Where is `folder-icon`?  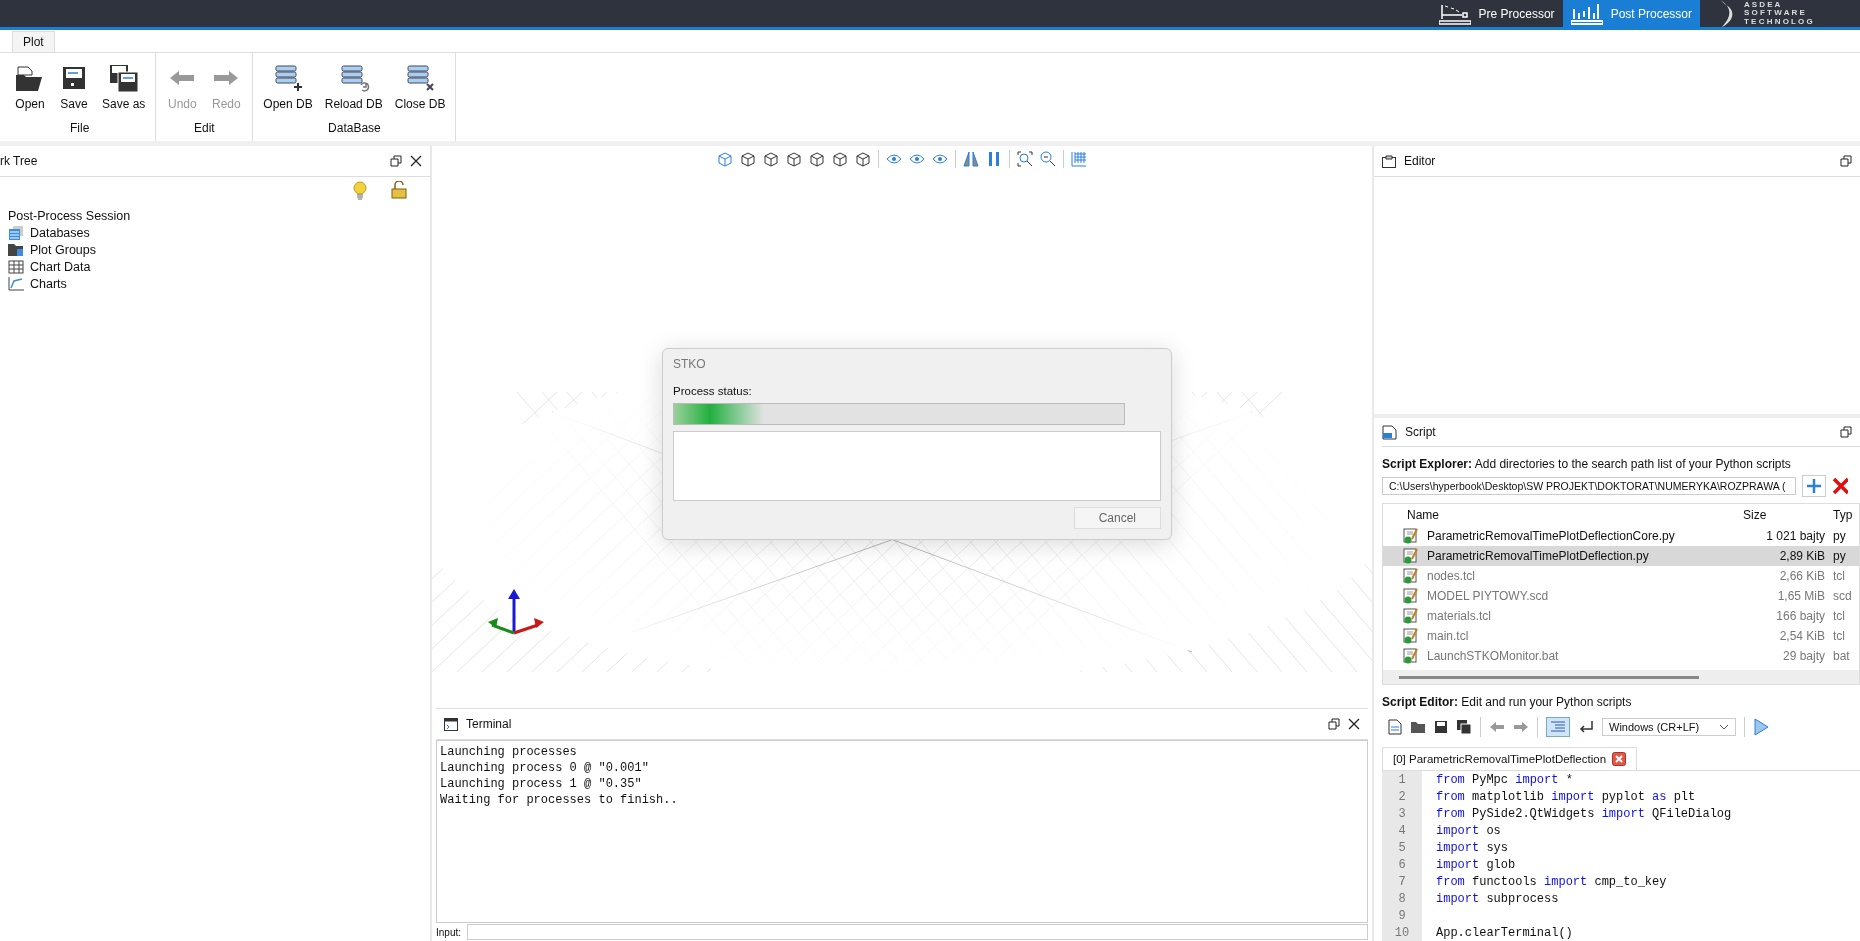 folder-icon is located at coordinates (1418, 727).